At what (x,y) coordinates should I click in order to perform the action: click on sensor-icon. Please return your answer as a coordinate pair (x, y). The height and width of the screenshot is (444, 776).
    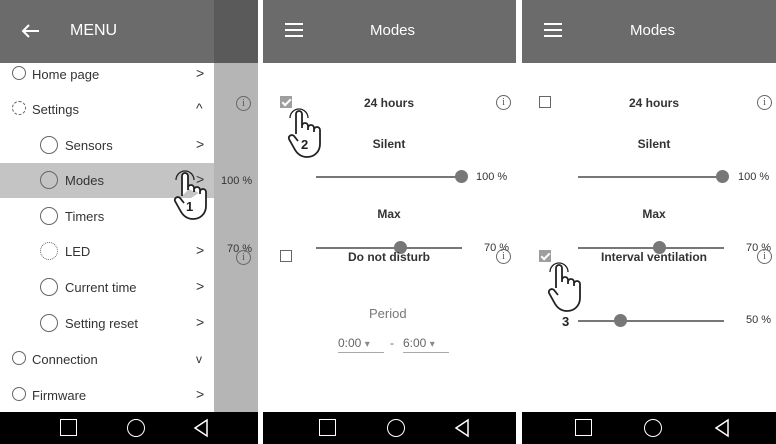
    Looking at the image, I should click on (49, 145).